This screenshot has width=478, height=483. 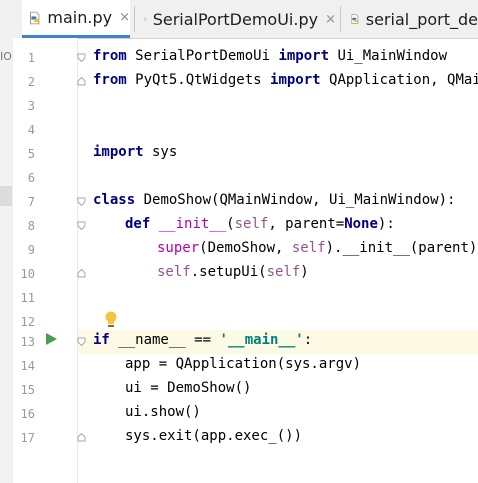 What do you see at coordinates (285, 152) in the screenshot?
I see `code-line-5: import sys` at bounding box center [285, 152].